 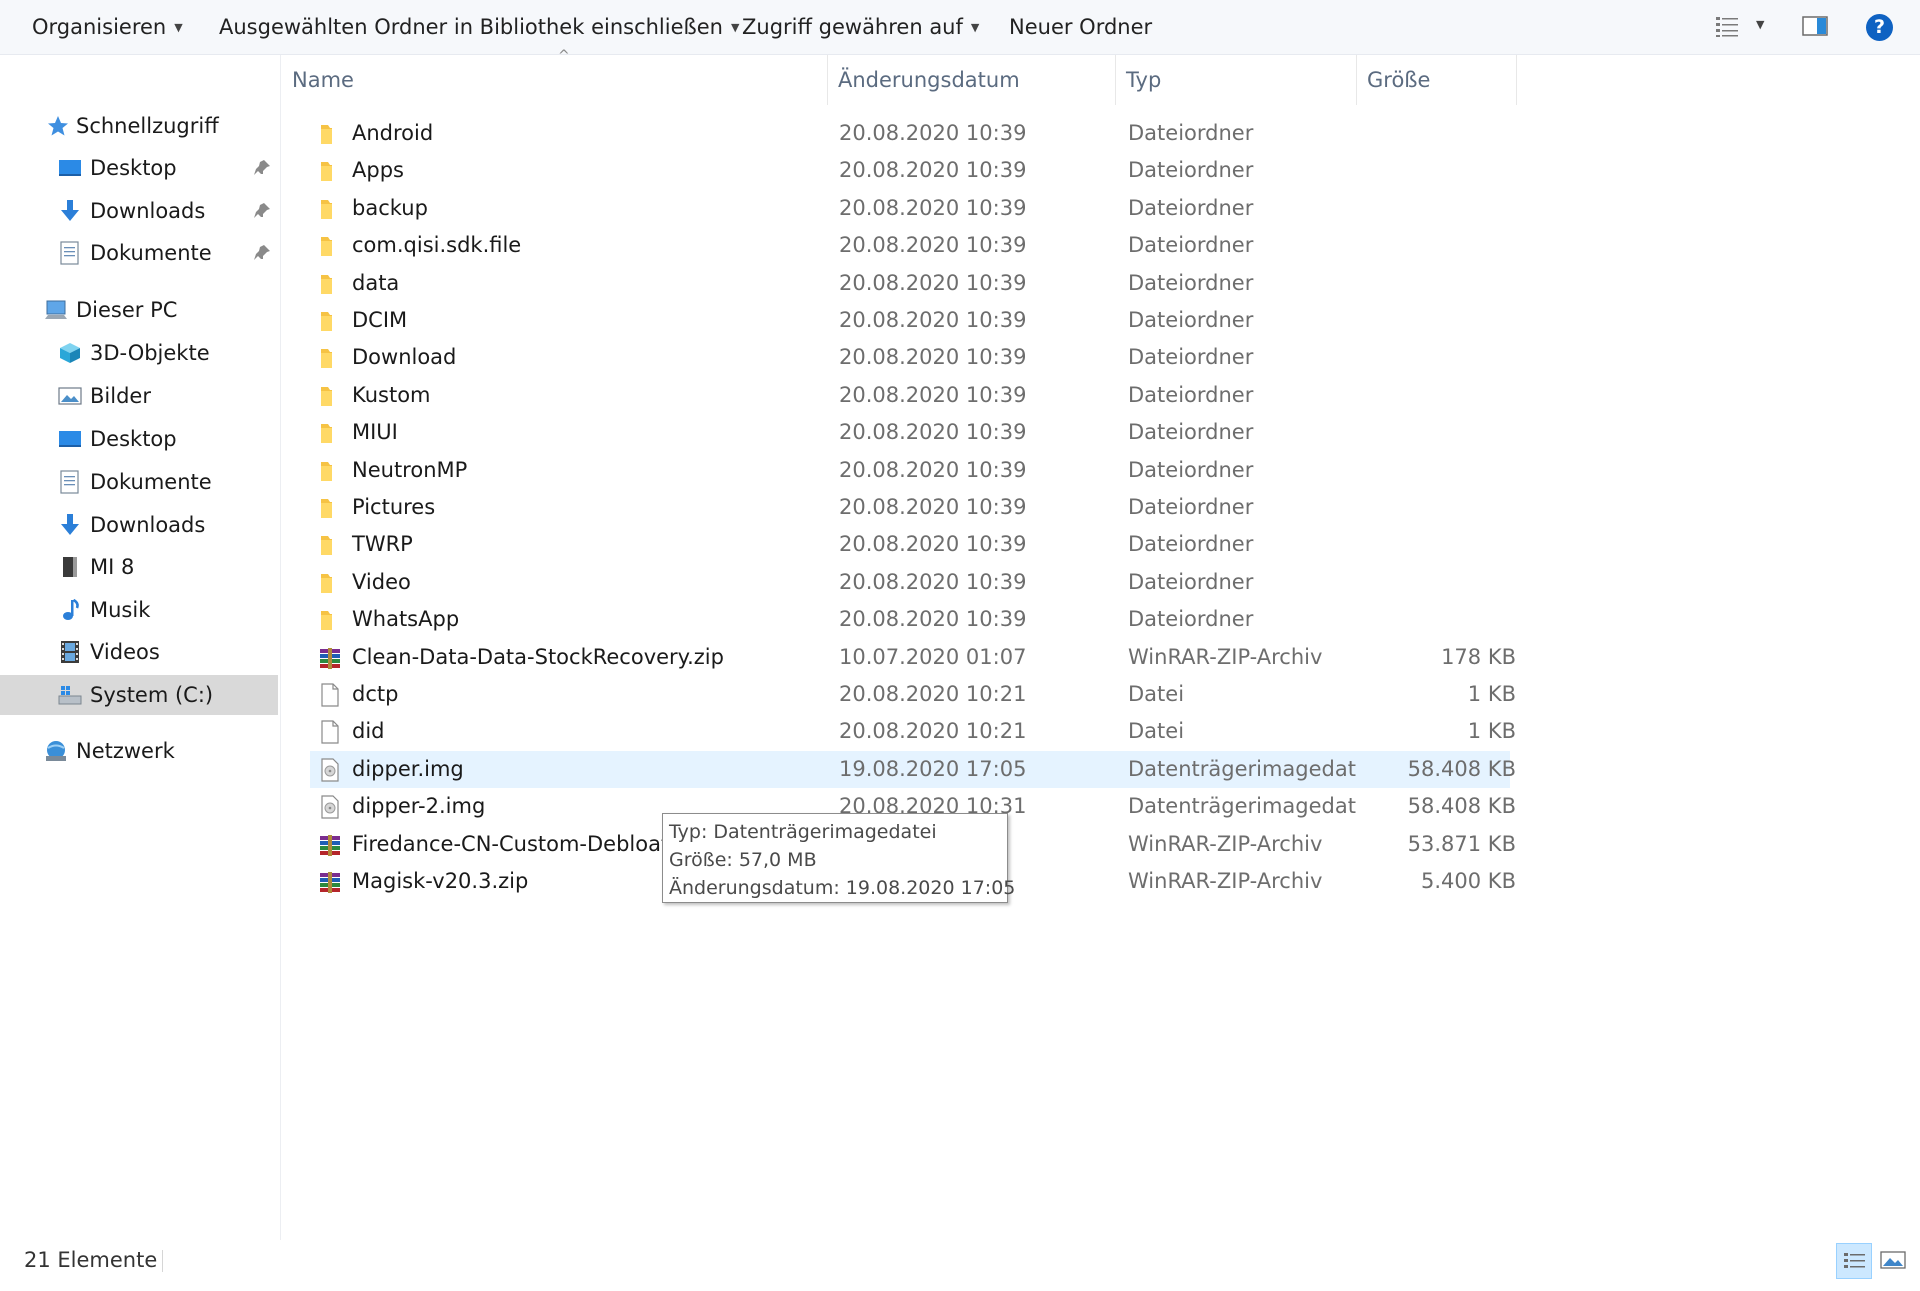 I want to click on share-with-button: Zugriff gewähren auf ▼, so click(x=860, y=27).